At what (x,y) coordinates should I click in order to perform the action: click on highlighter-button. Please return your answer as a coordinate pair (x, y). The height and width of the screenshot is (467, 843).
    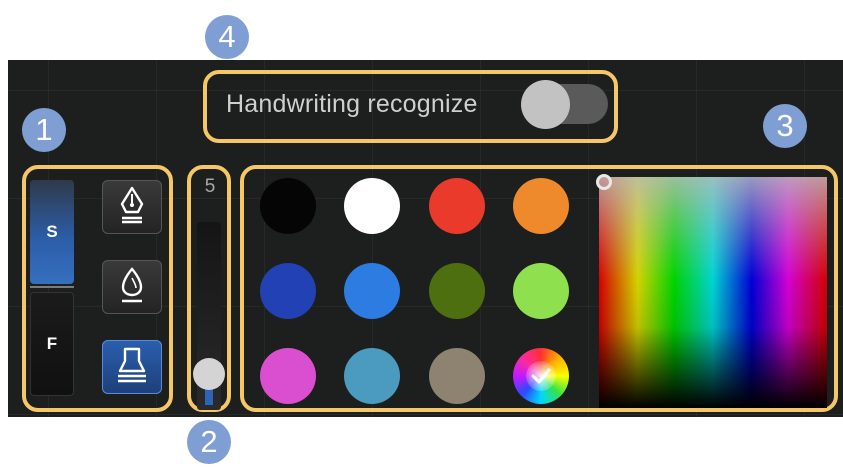
    Looking at the image, I should click on (132, 367).